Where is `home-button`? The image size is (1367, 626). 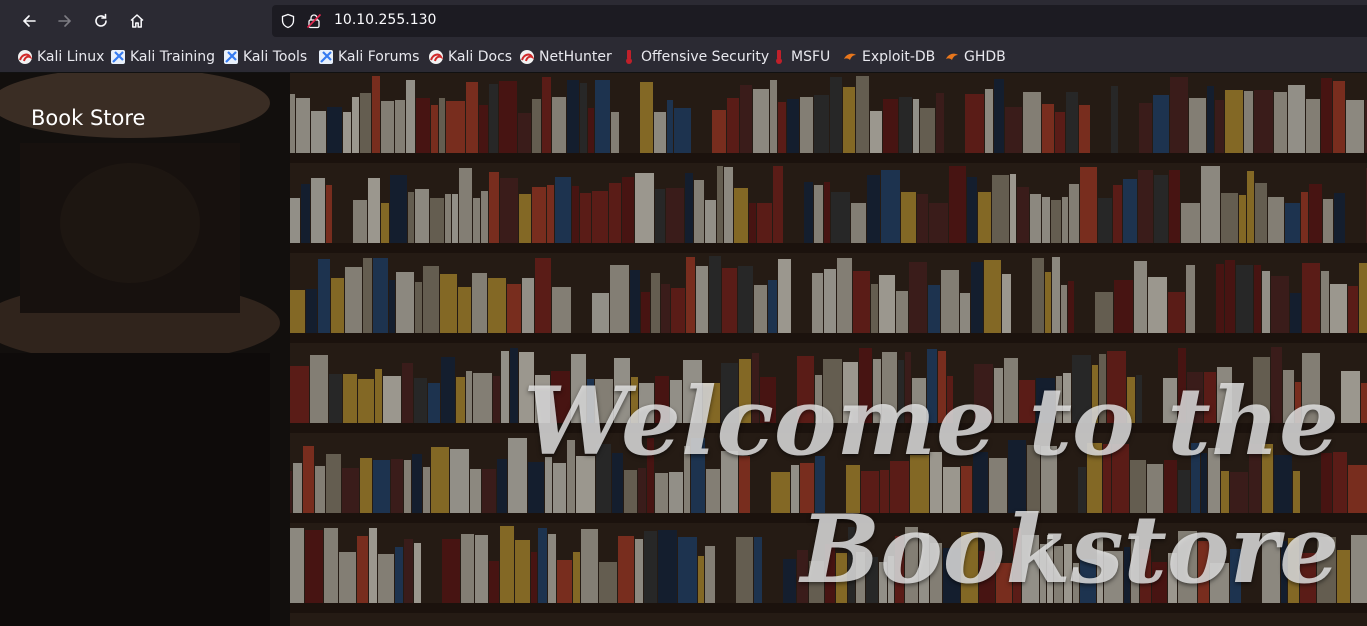
home-button is located at coordinates (137, 21).